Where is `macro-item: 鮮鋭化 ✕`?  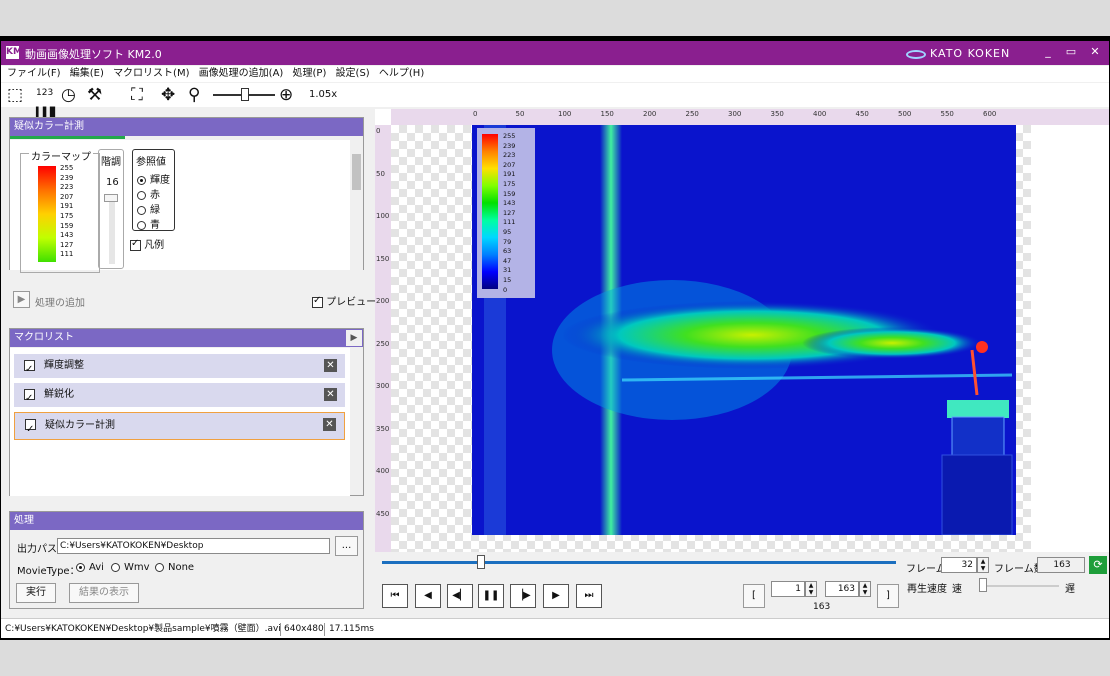 macro-item: 鮮鋭化 ✕ is located at coordinates (179, 397).